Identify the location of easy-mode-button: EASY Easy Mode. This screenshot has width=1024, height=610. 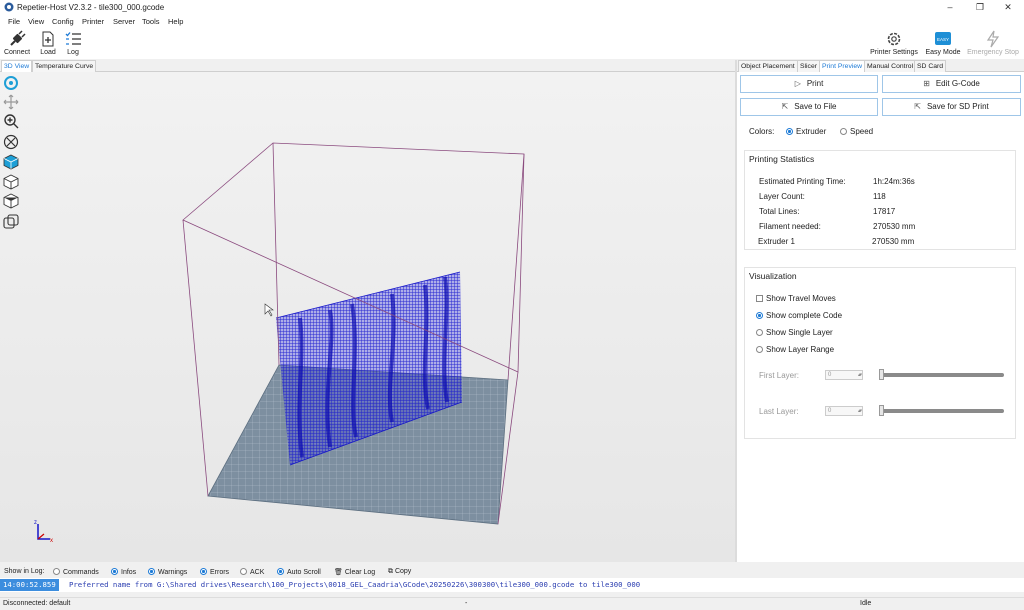
(943, 42).